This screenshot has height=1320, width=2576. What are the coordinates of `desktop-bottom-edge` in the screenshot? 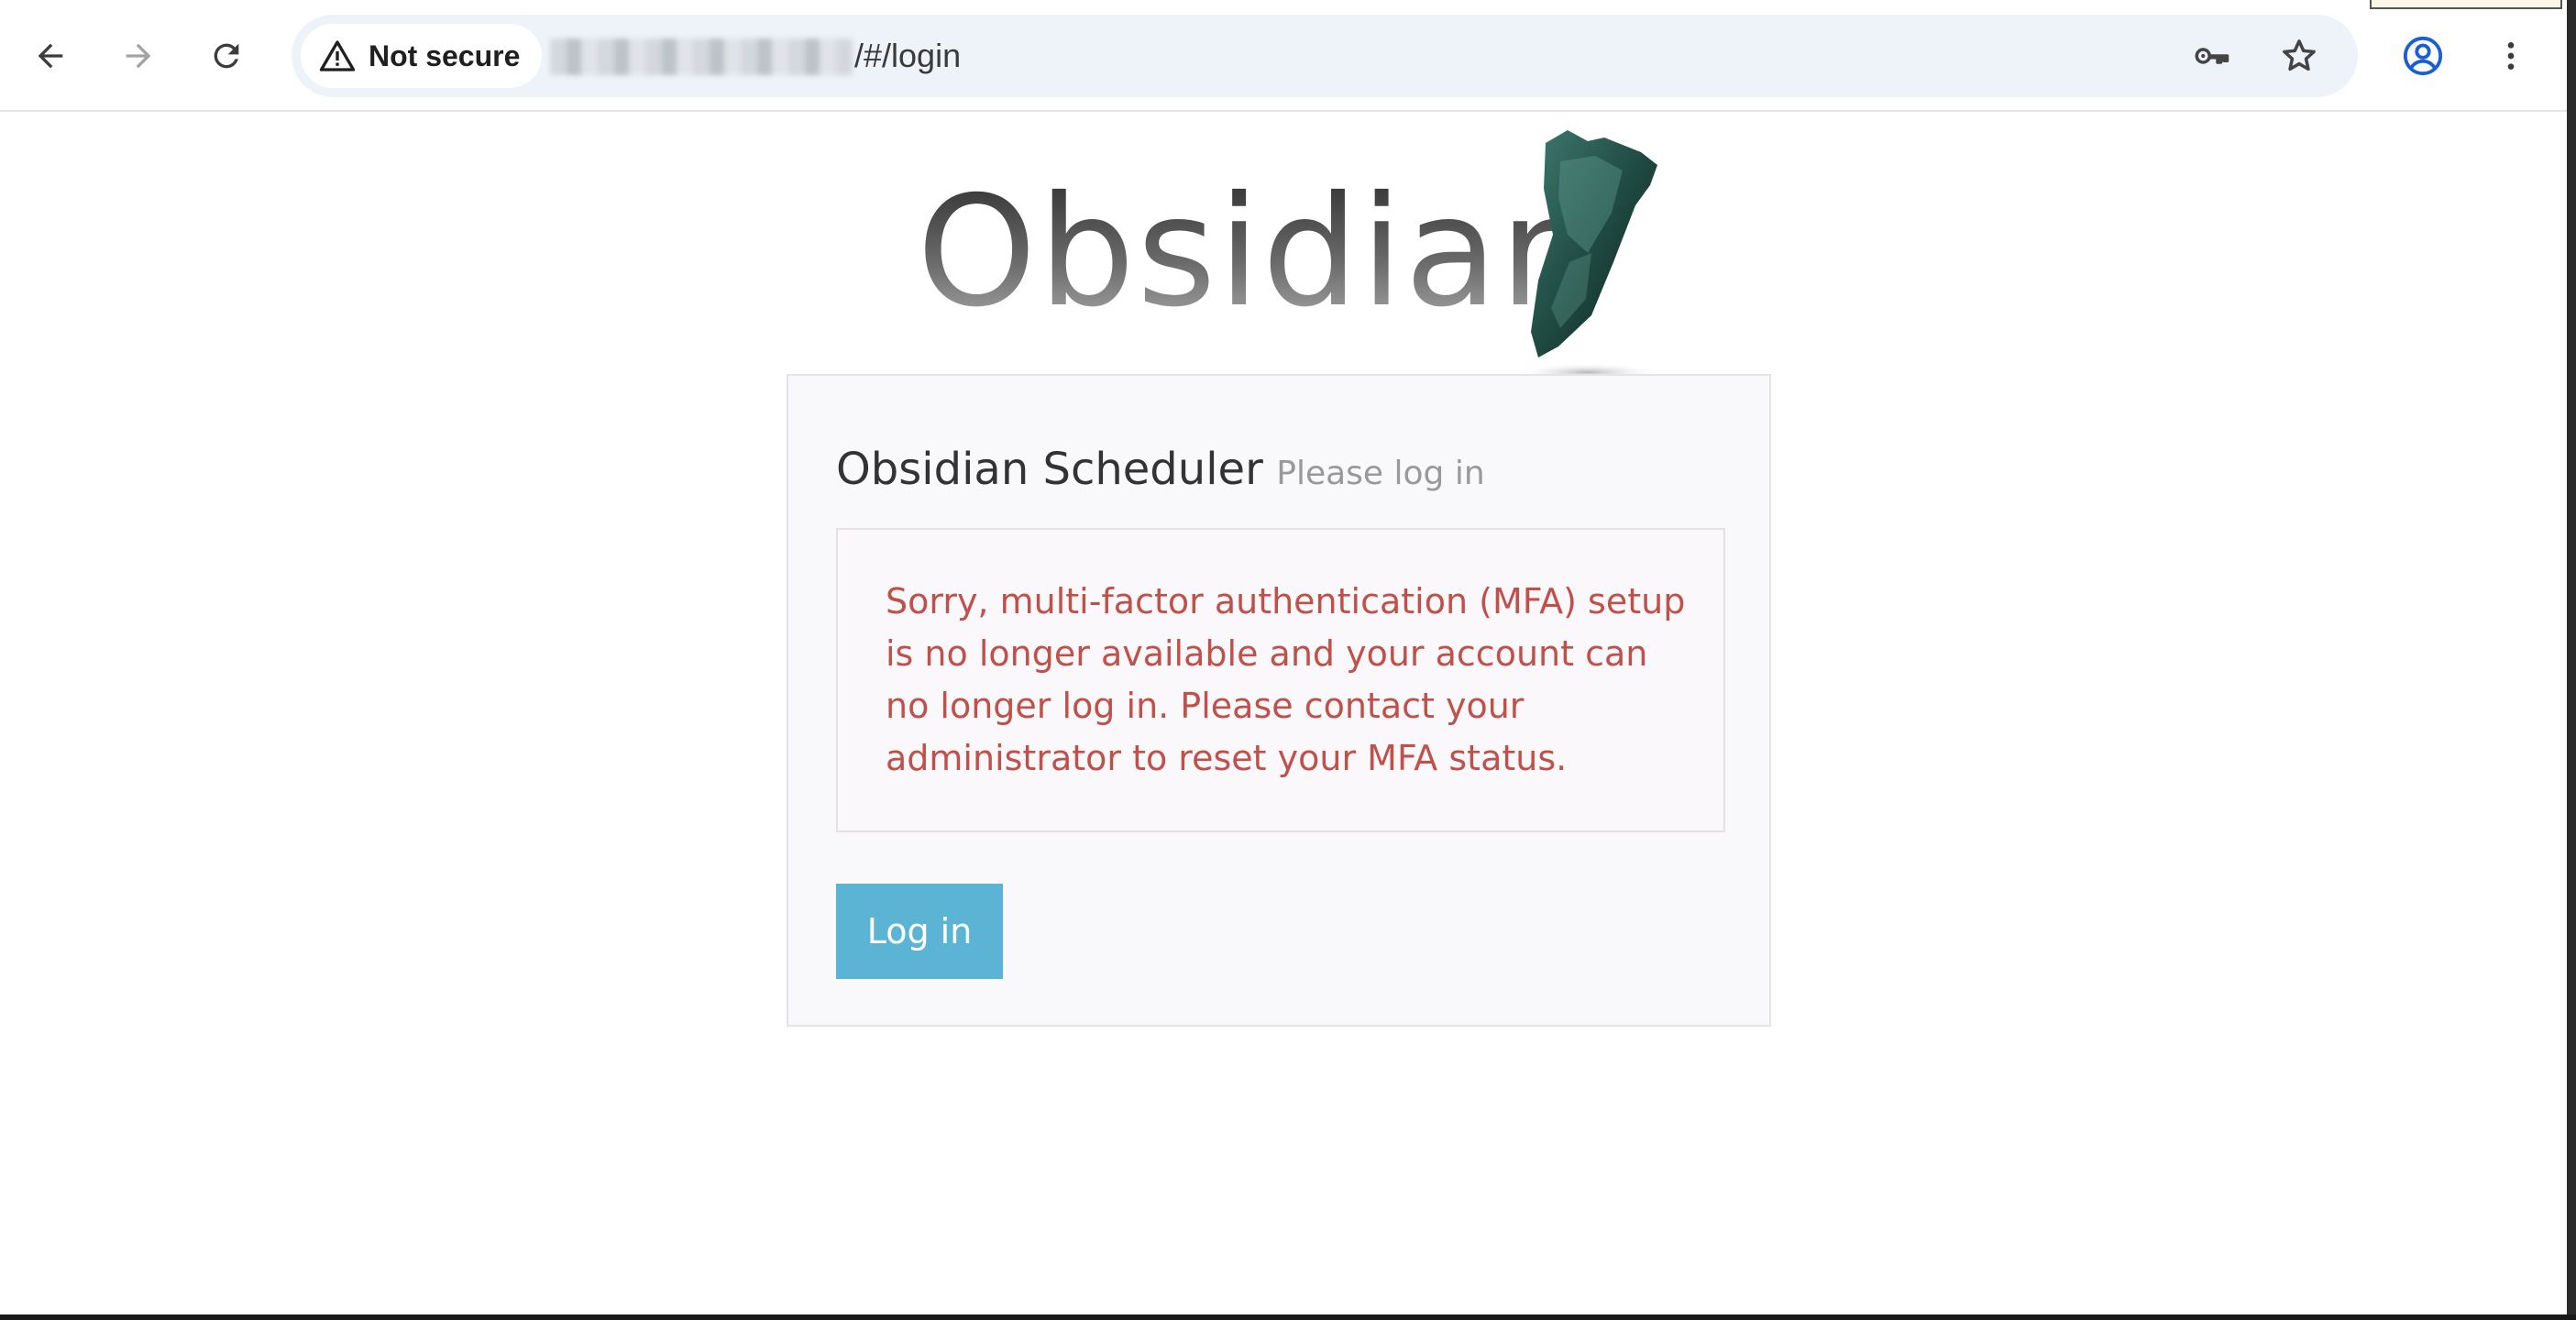 It's located at (1288, 1317).